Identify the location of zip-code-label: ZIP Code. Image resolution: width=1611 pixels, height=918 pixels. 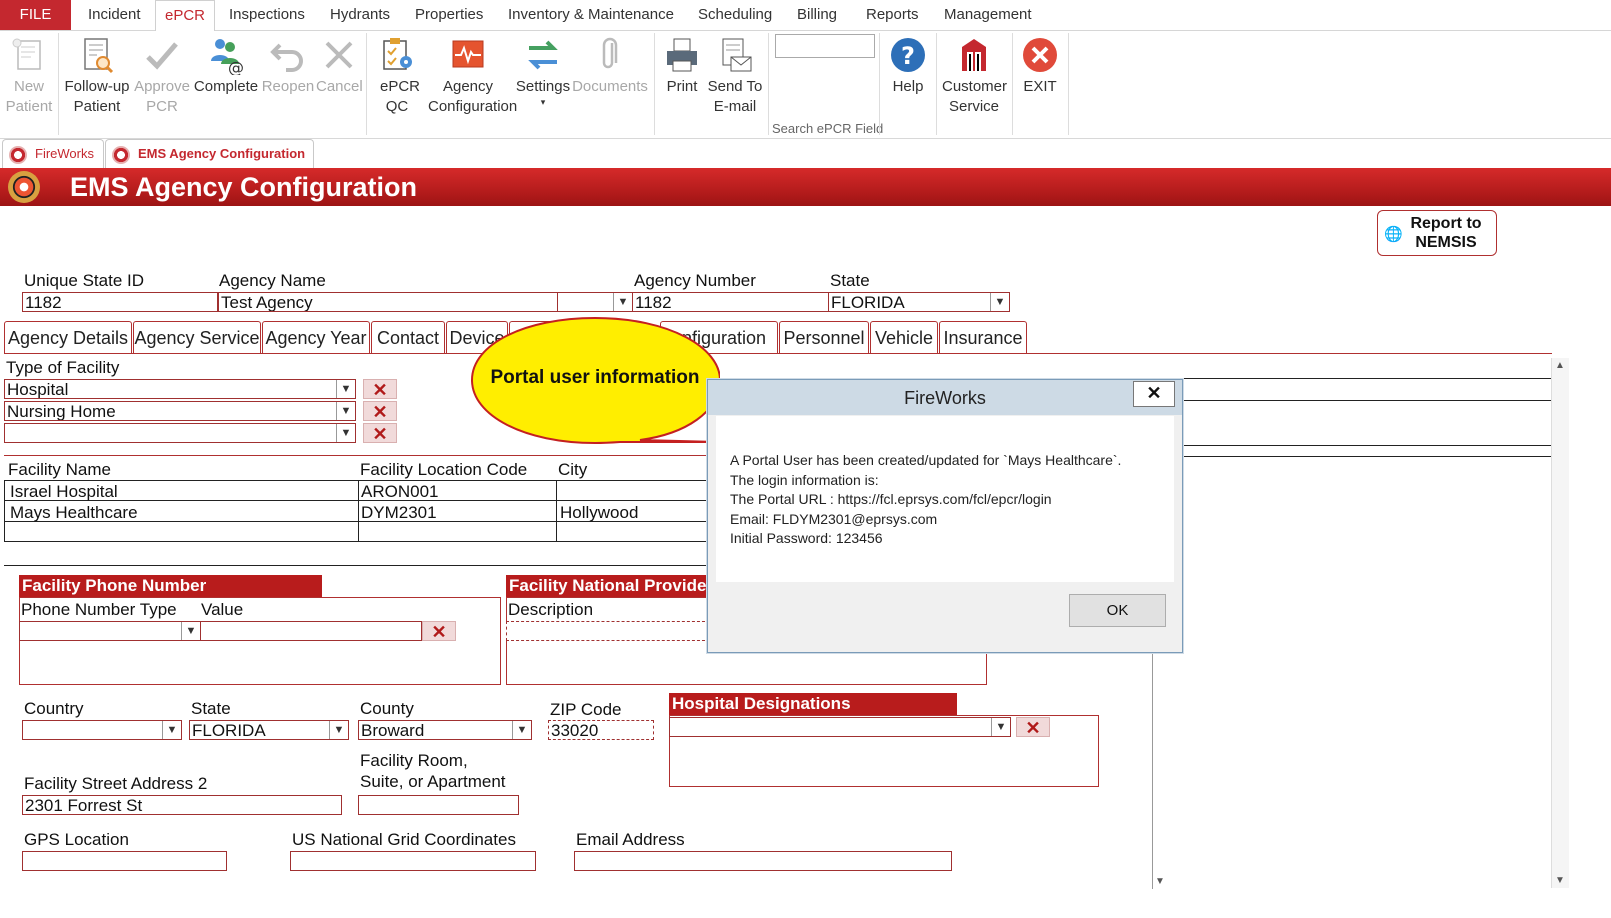
(586, 709).